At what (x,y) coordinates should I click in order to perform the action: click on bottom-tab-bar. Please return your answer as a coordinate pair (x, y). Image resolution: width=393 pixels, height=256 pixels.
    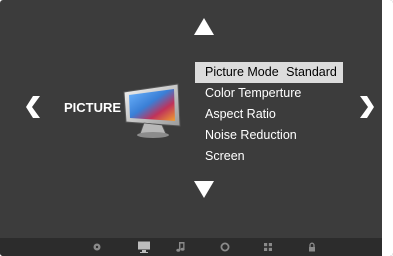
    Looking at the image, I should click on (196, 247).